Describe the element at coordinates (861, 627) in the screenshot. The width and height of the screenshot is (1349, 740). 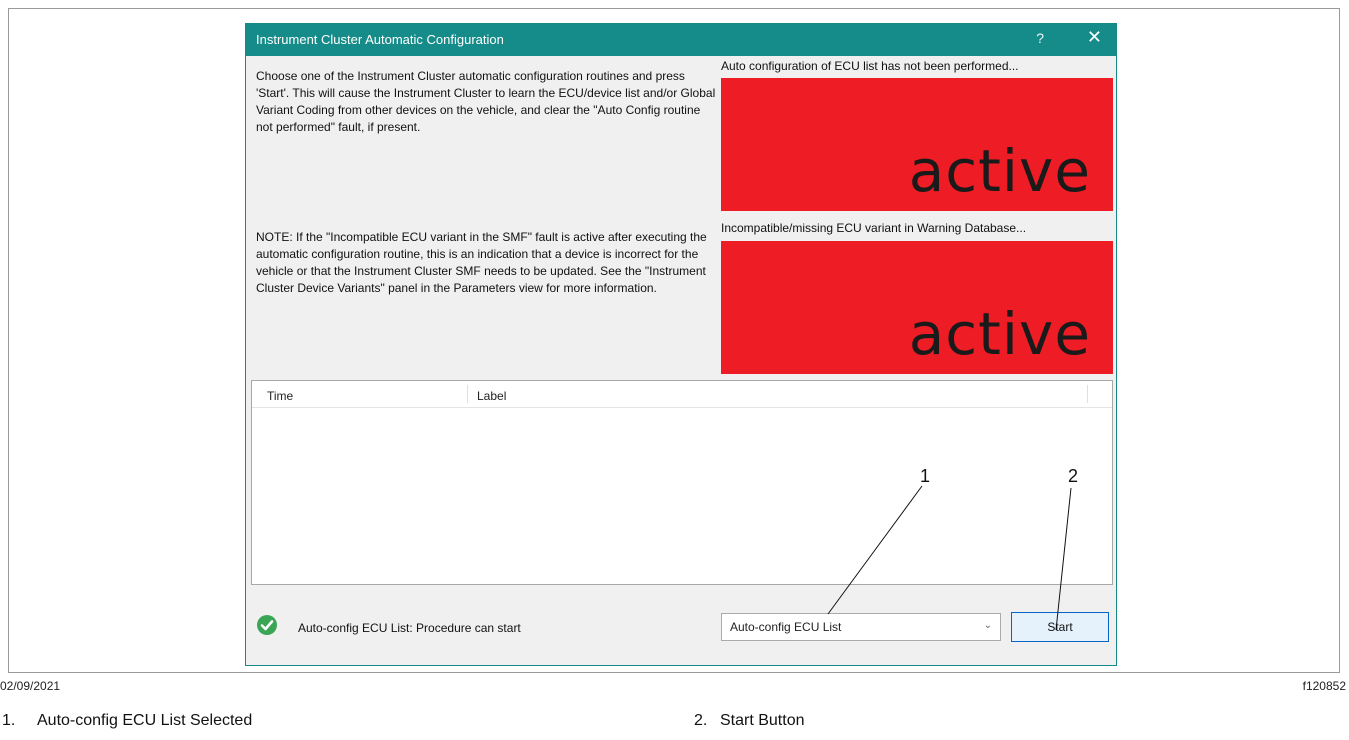
I see `routine-select: Auto-config ECU List ⌄` at that location.